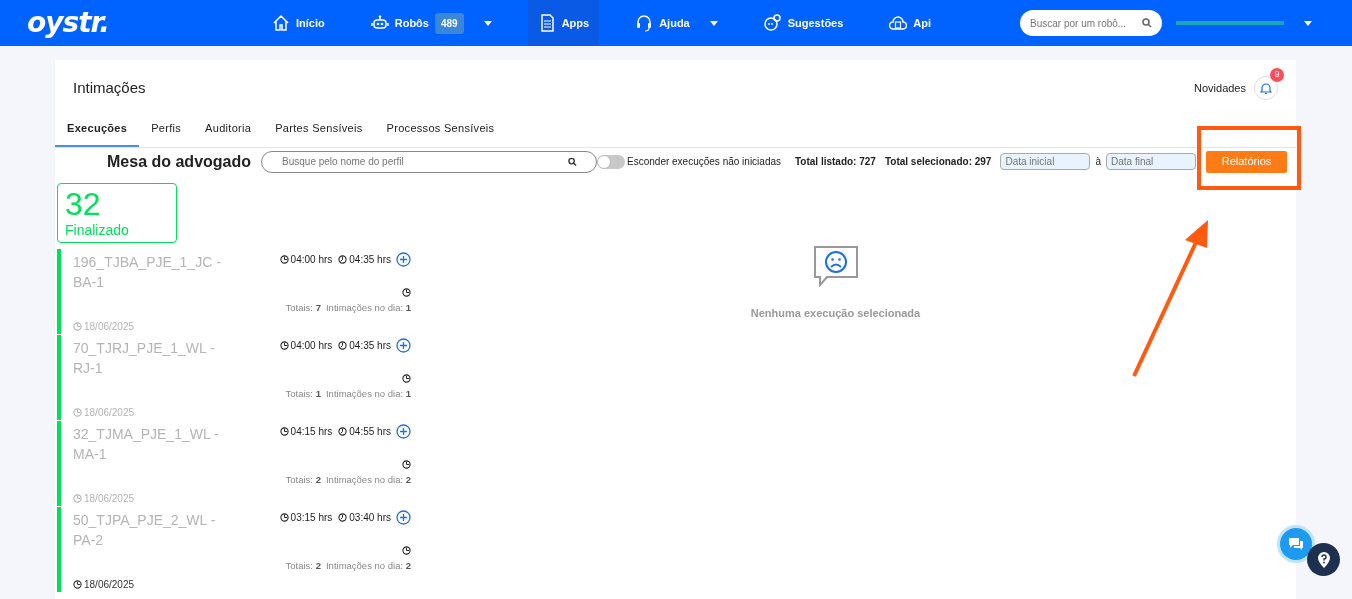  What do you see at coordinates (611, 161) in the screenshot?
I see `toggle-switch` at bounding box center [611, 161].